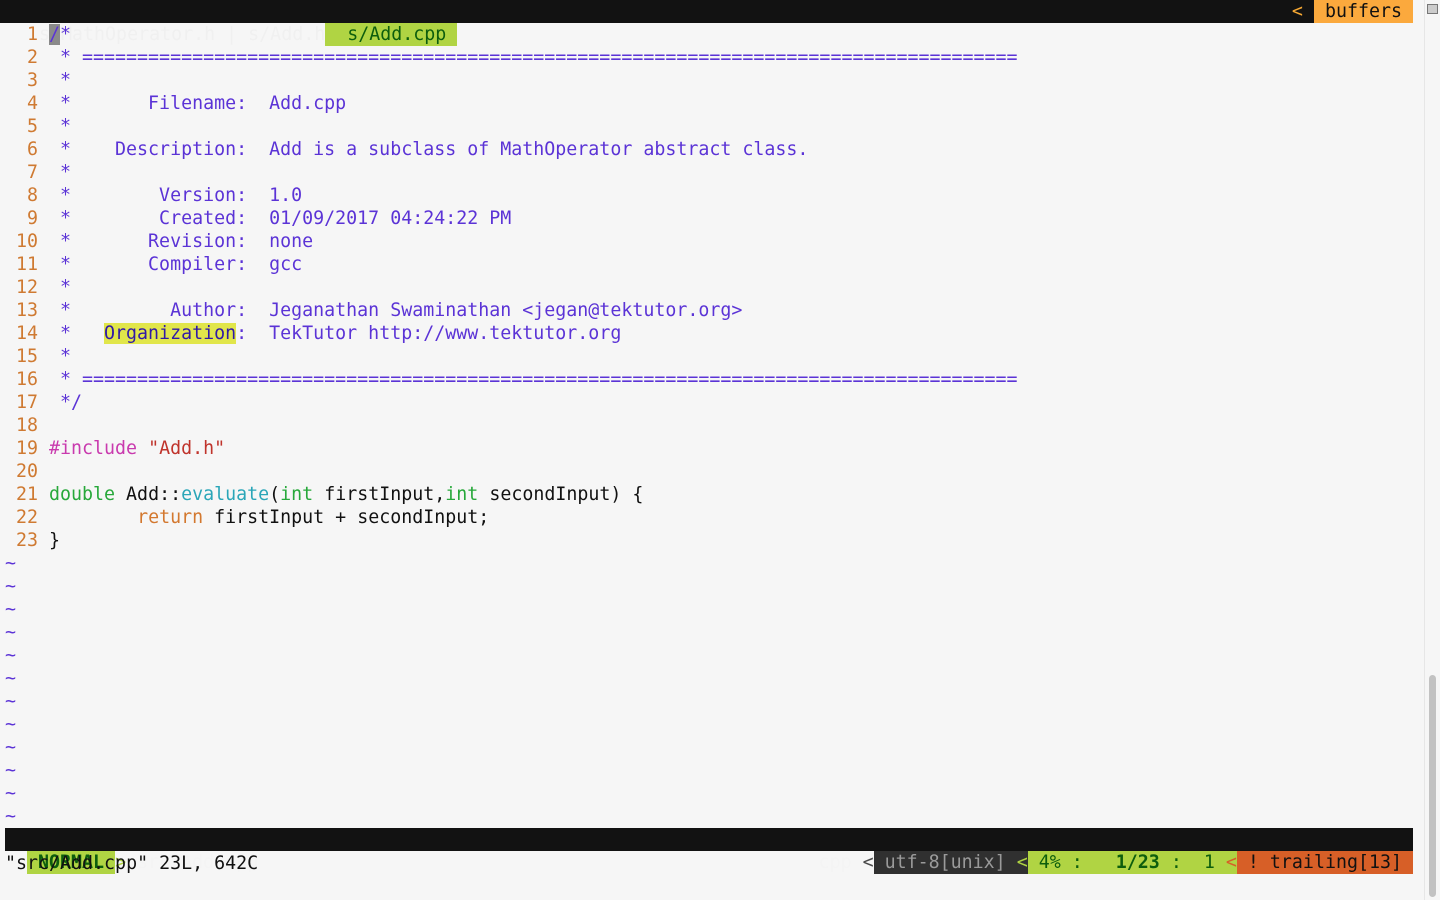 This screenshot has height=900, width=1440. What do you see at coordinates (1060, 862) in the screenshot?
I see `percent: 4% :` at bounding box center [1060, 862].